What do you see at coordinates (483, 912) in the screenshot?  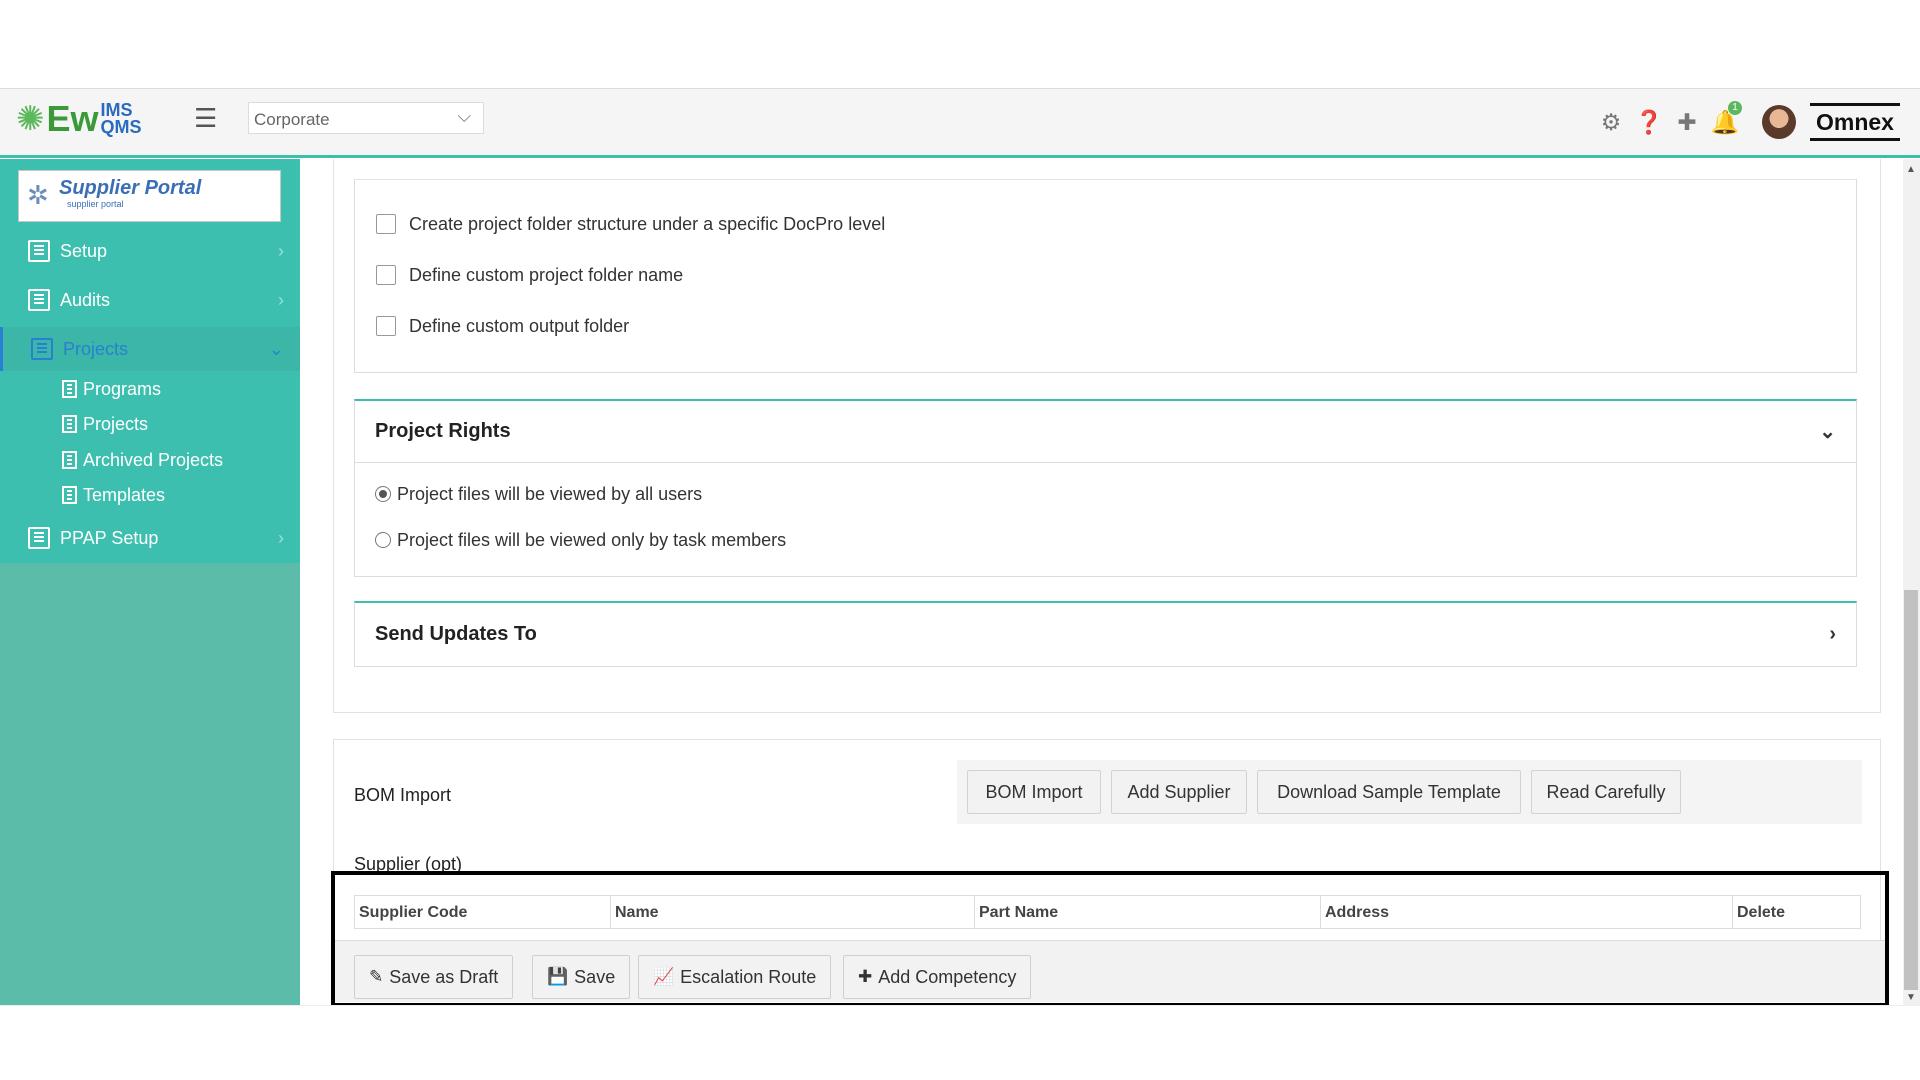 I see `column-header: Supplier Code` at bounding box center [483, 912].